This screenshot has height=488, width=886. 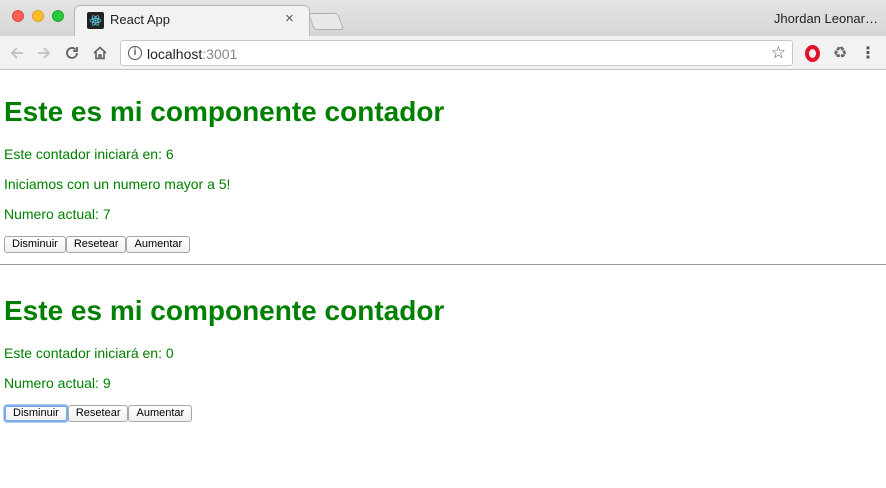 I want to click on kebab-menu-icon: ⋮, so click(x=868, y=53).